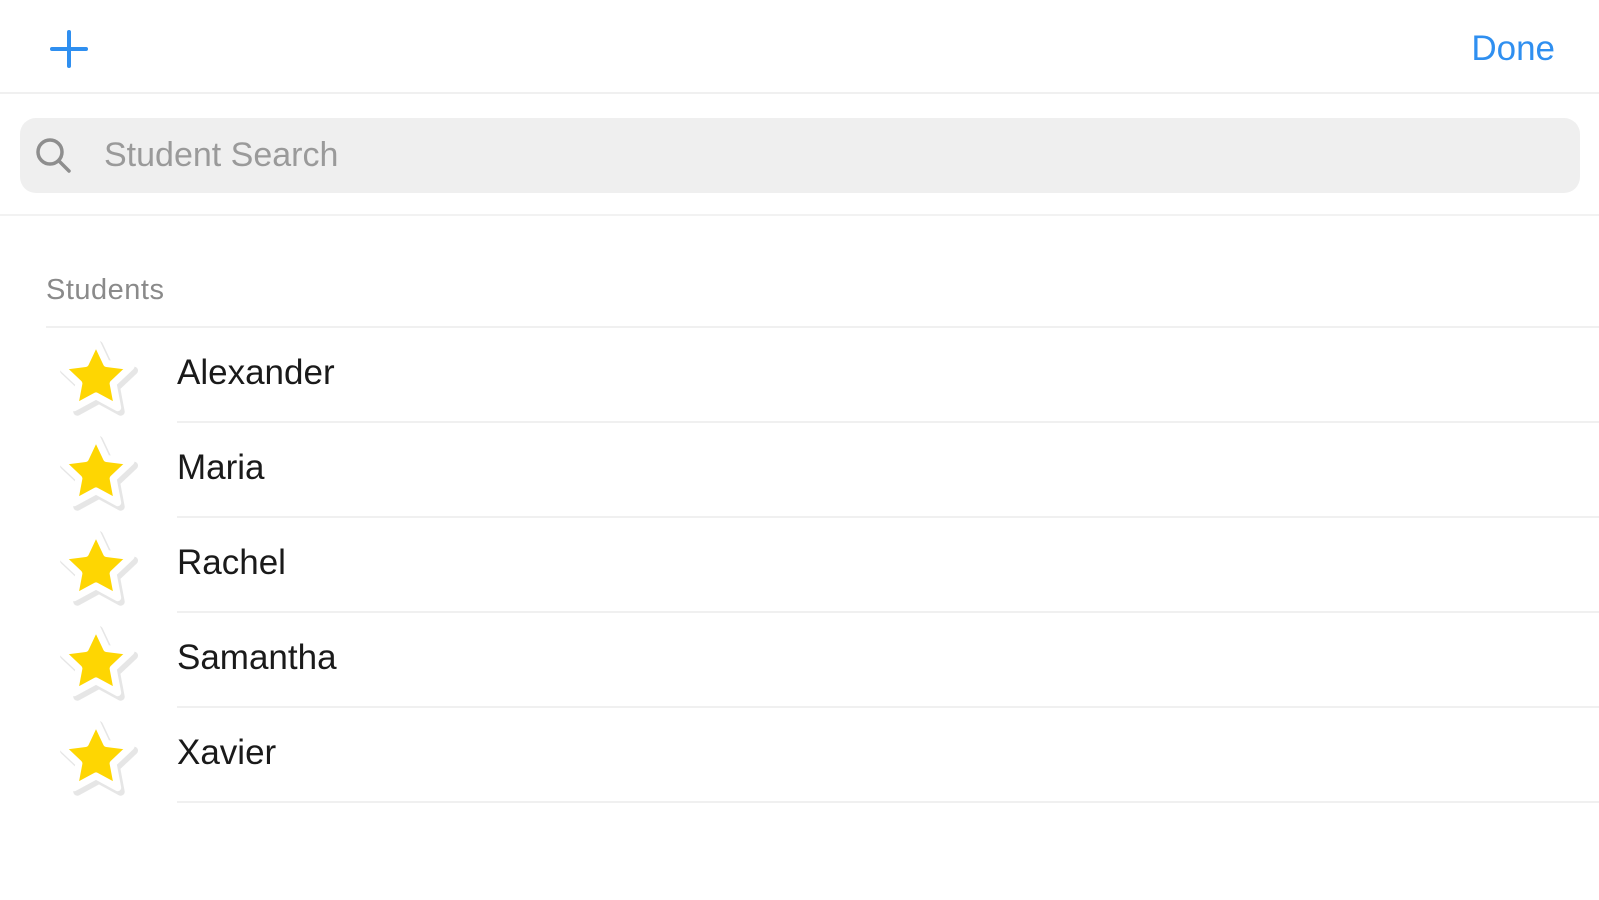 The height and width of the screenshot is (900, 1599). I want to click on student-row-samantha: Samantha, so click(799, 660).